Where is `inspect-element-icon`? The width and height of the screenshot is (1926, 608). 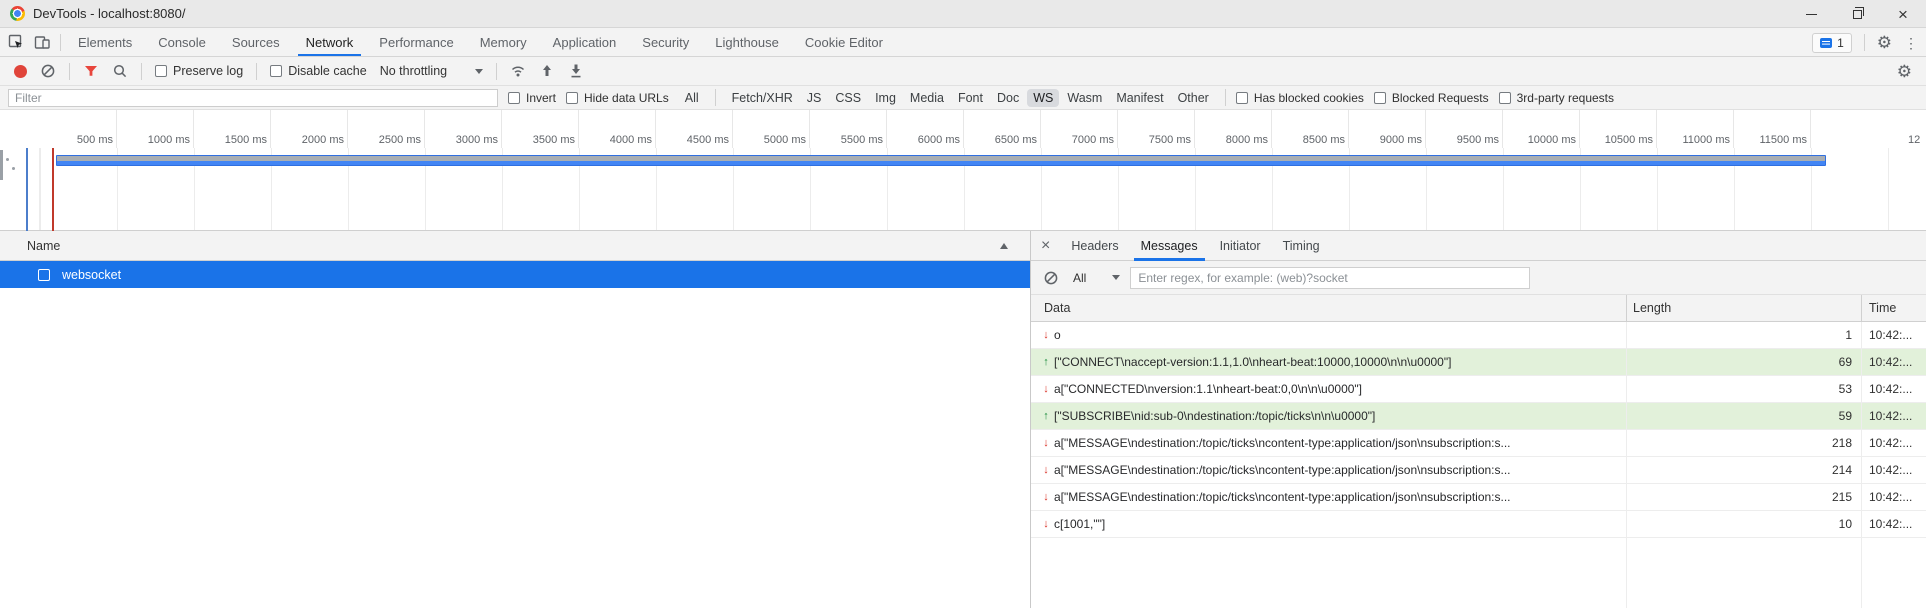 inspect-element-icon is located at coordinates (16, 42).